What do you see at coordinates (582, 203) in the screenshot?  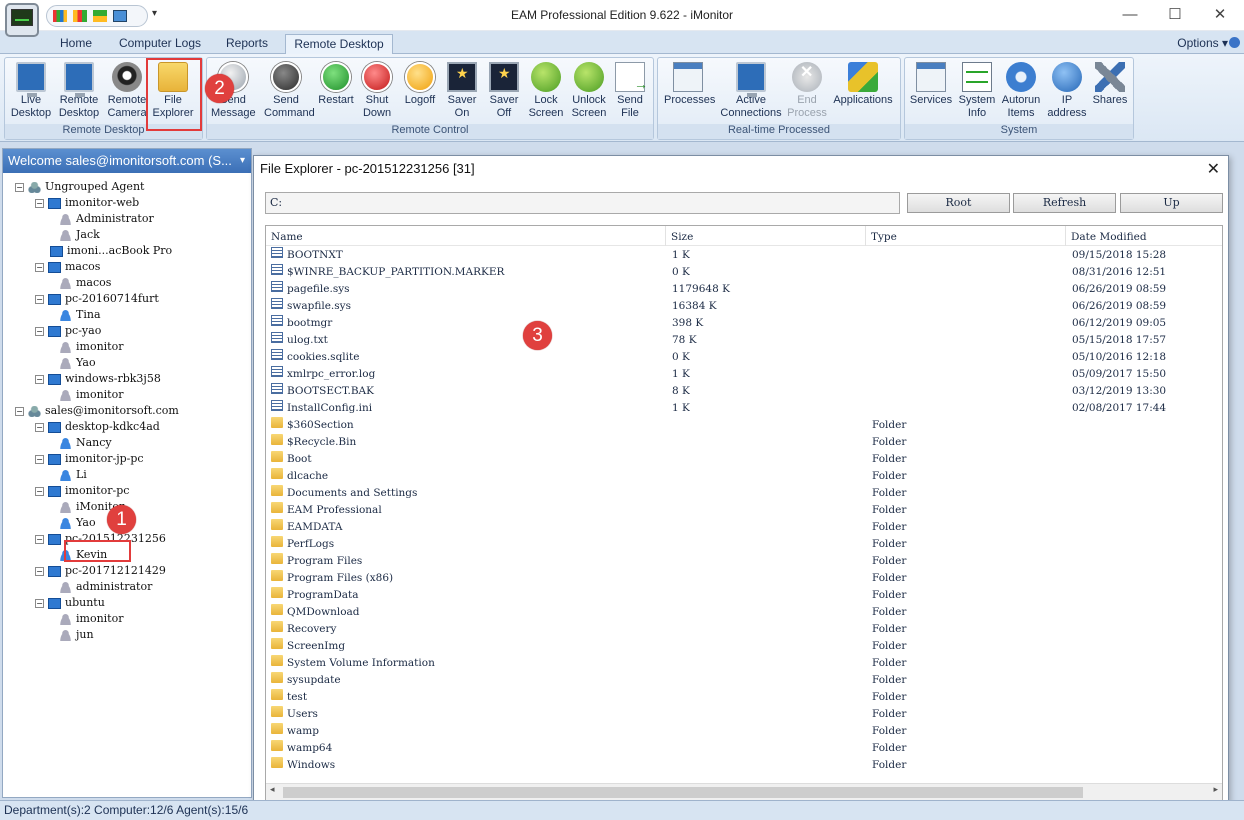 I see `path-field: C:` at bounding box center [582, 203].